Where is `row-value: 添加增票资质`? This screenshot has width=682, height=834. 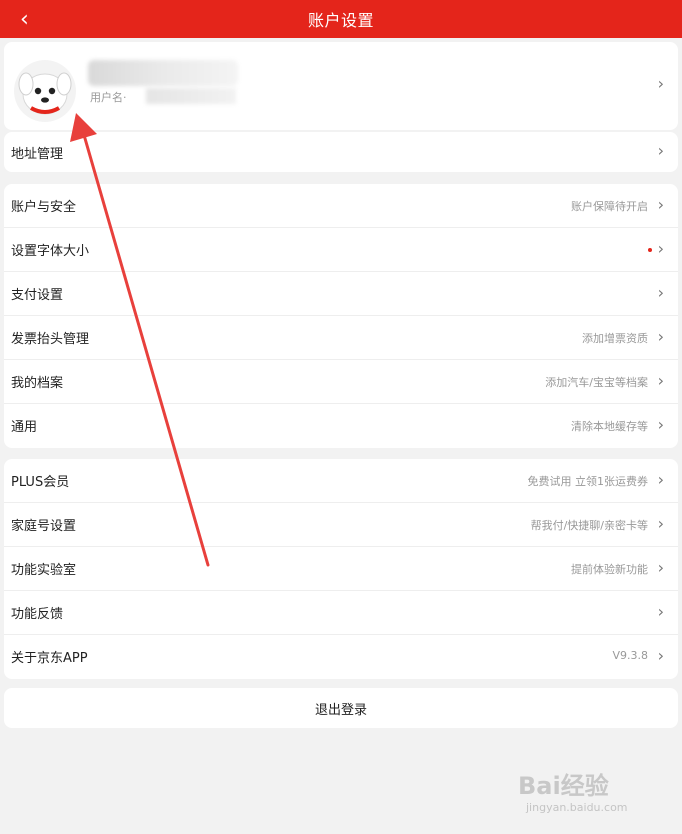
row-value: 添加增票资质 is located at coordinates (615, 338).